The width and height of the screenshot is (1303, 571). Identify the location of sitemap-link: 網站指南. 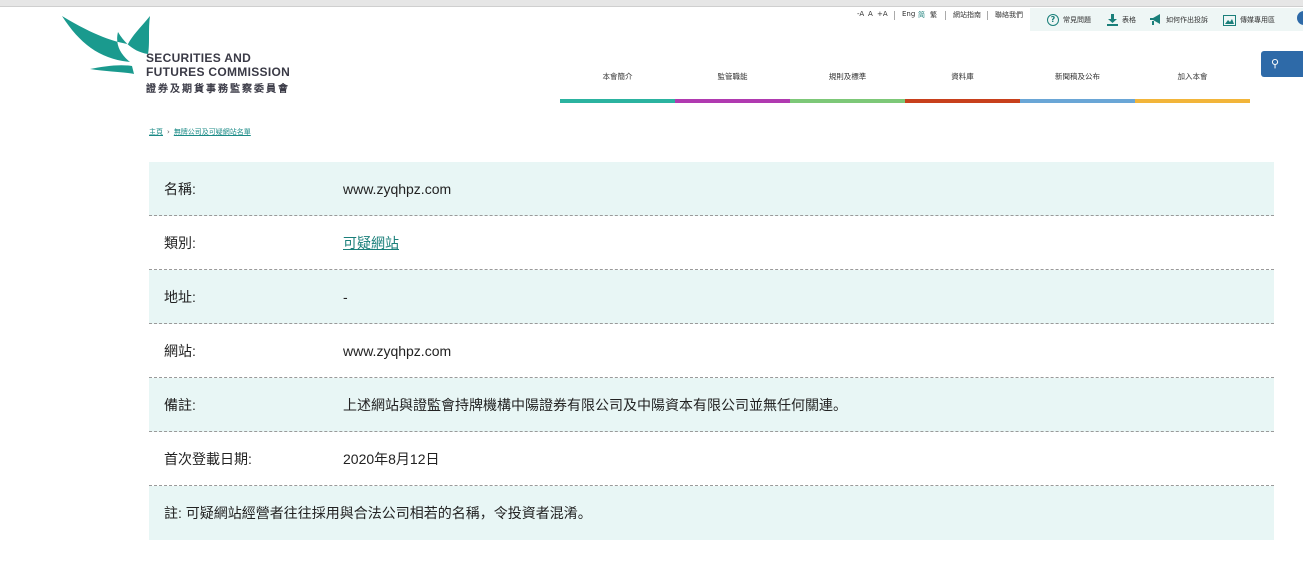
(967, 15).